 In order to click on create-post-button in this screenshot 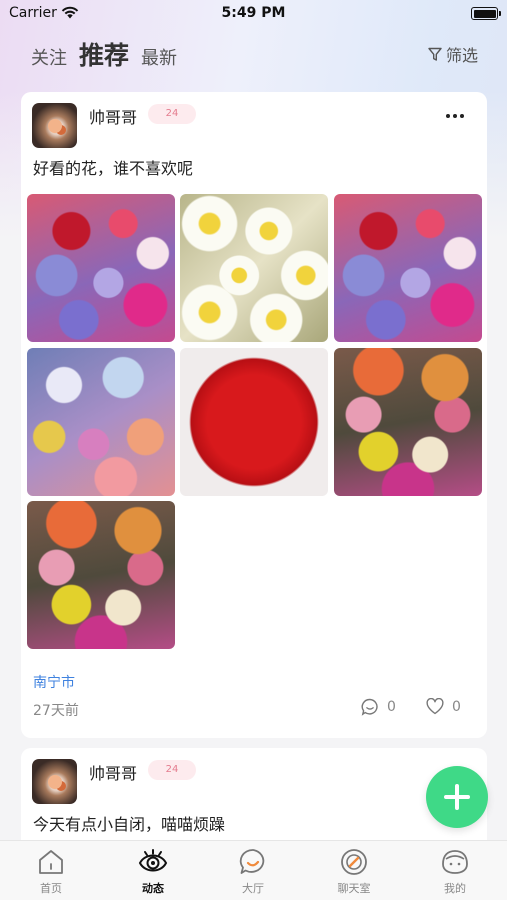, I will do `click(457, 797)`.